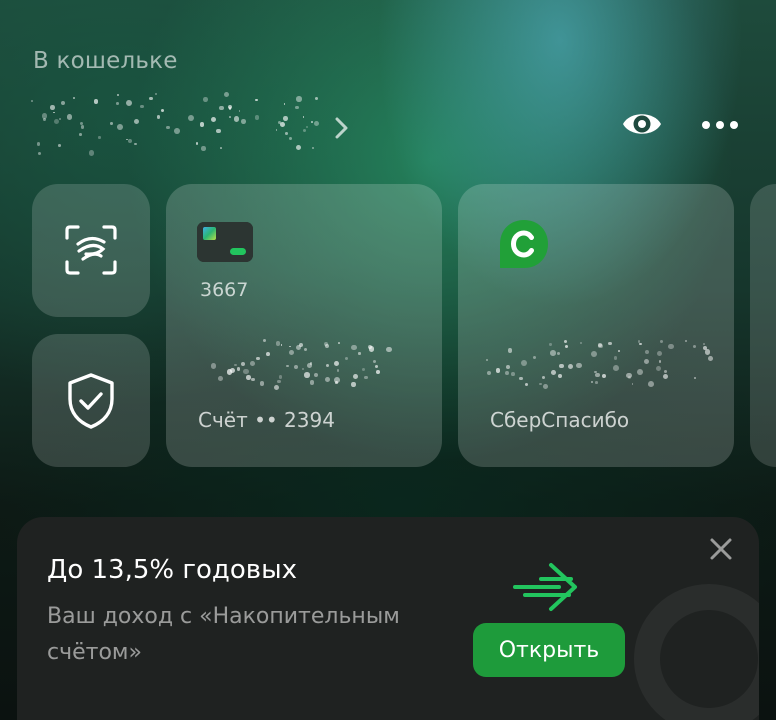 The image size is (776, 720). What do you see at coordinates (524, 244) in the screenshot?
I see `sberspasibo-logo-icon` at bounding box center [524, 244].